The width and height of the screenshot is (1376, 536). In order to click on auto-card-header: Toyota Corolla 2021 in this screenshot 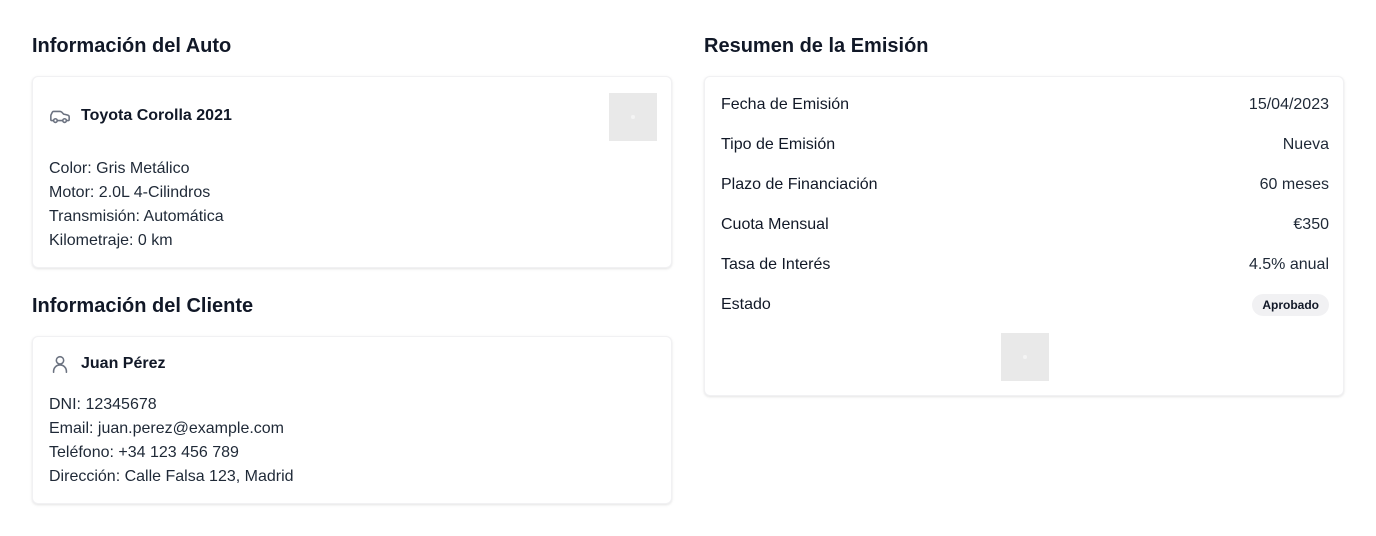, I will do `click(140, 116)`.